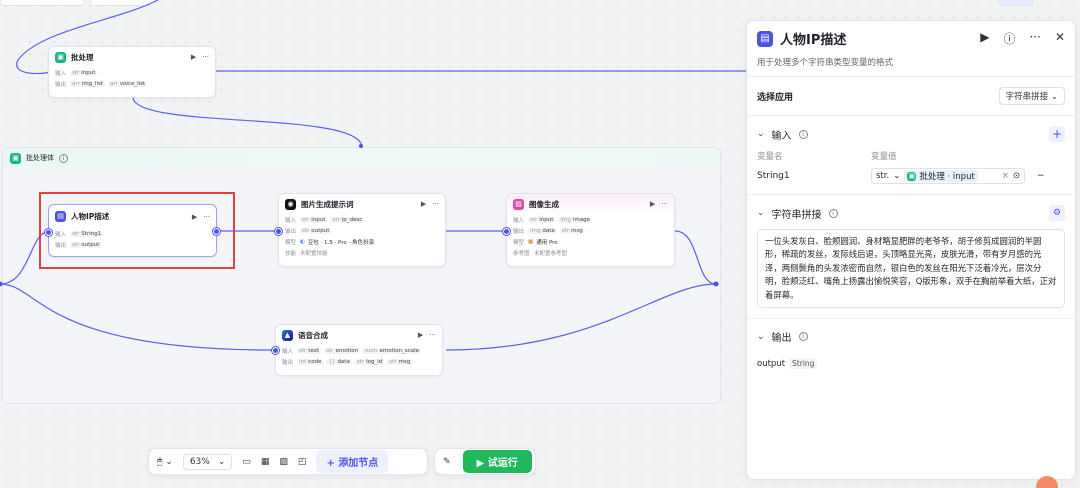 This screenshot has height=488, width=1080. I want to click on batch-icon: ▣, so click(912, 176).